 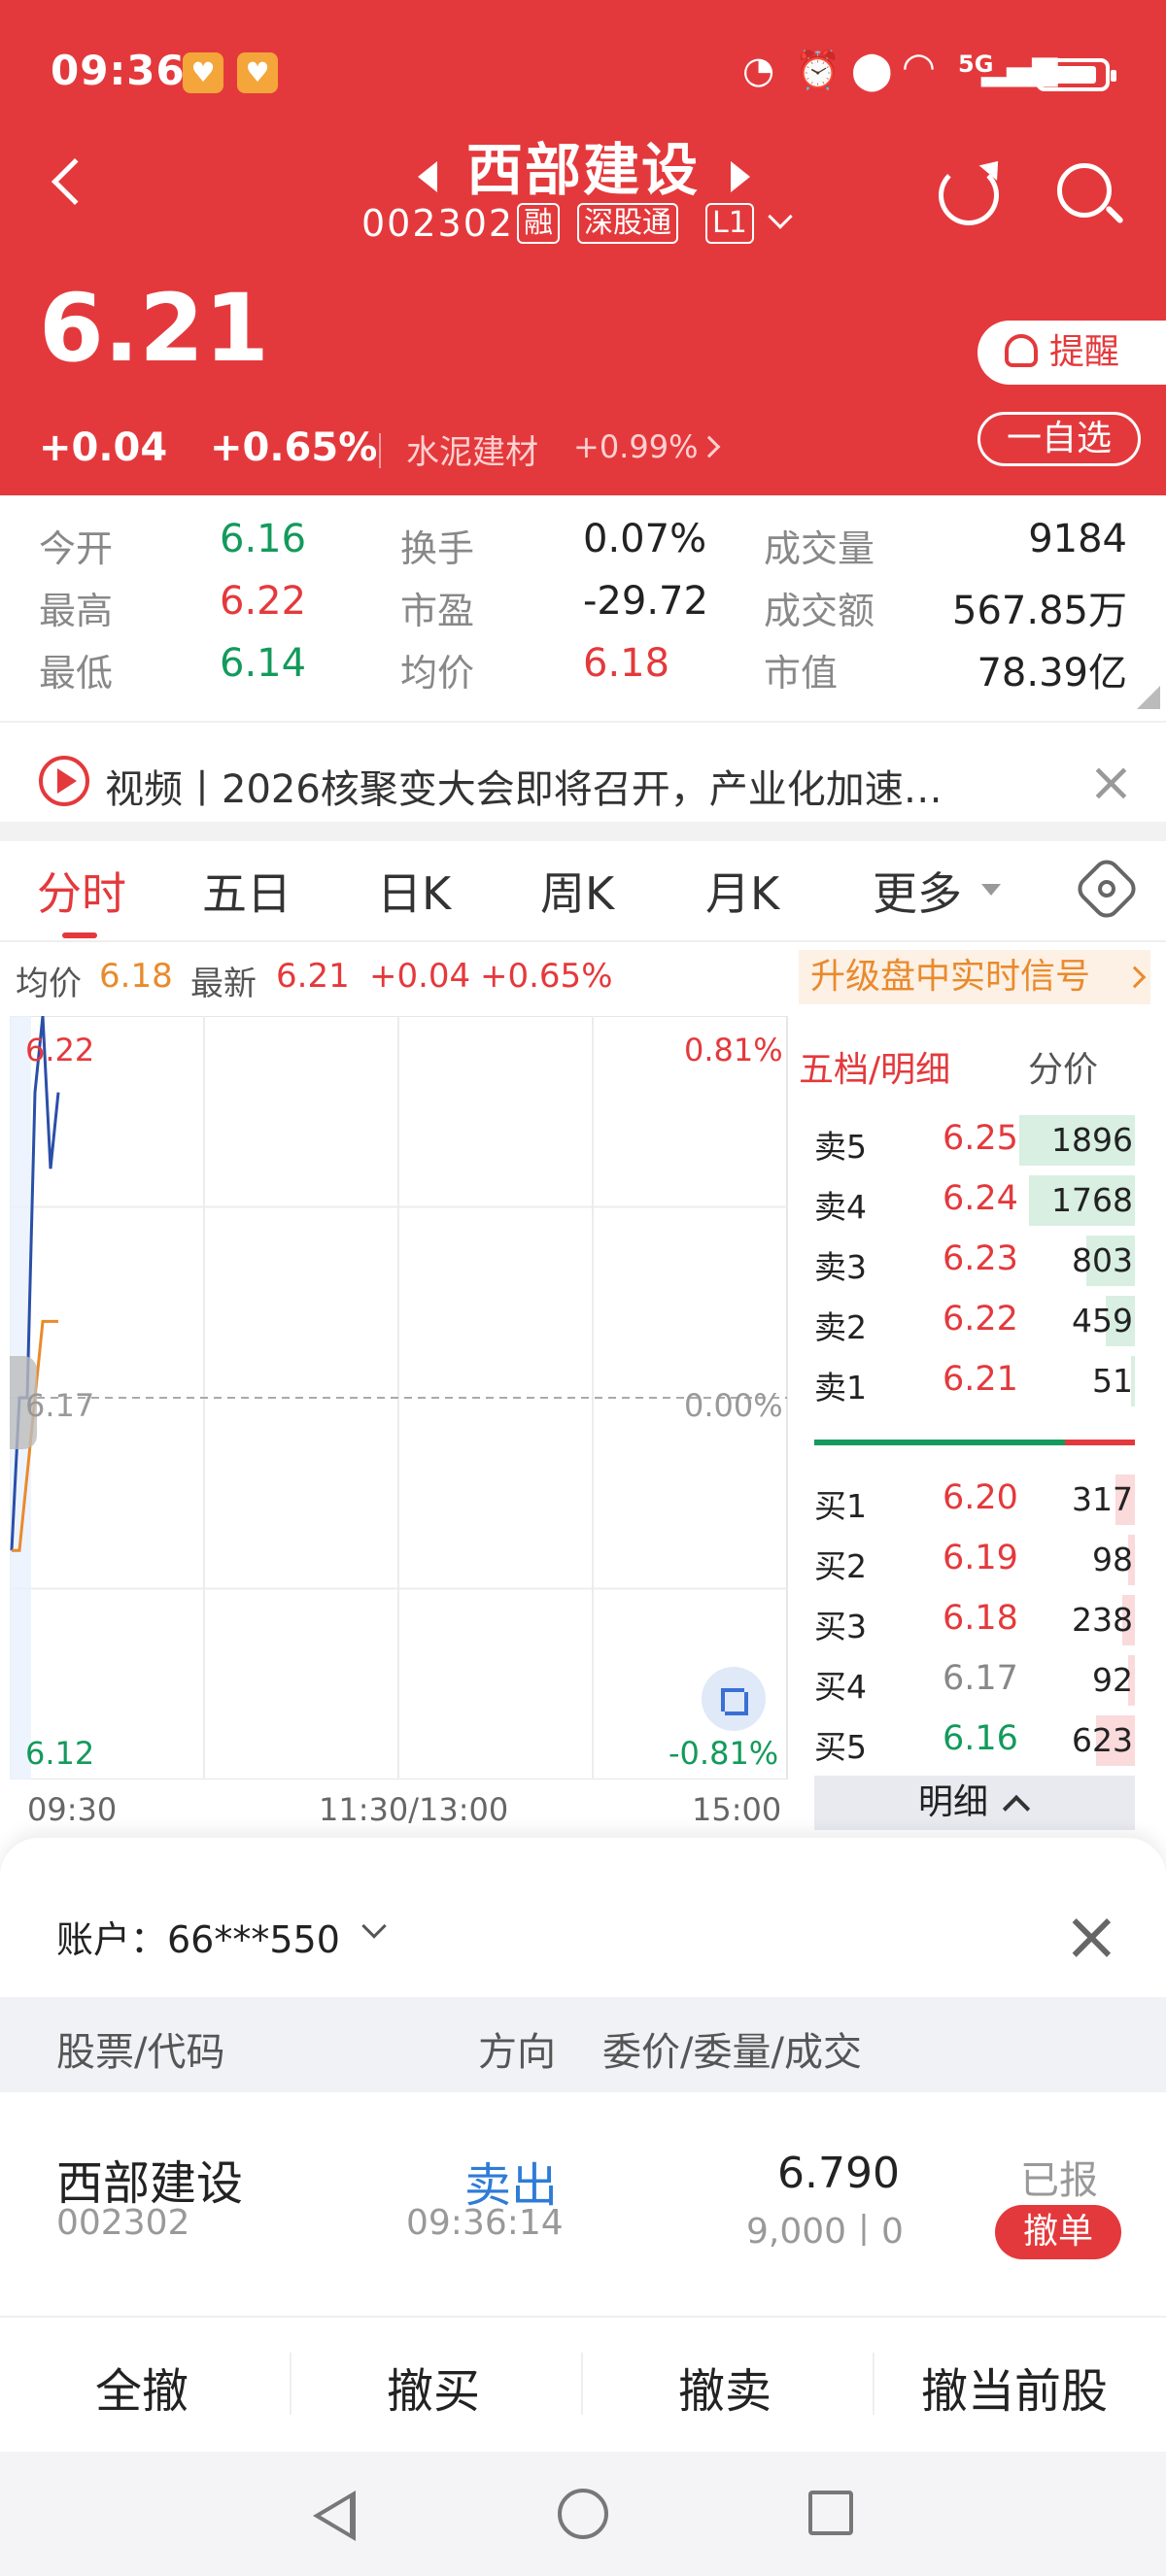 I want to click on account-selector: 账户：66***550, so click(x=198, y=1936).